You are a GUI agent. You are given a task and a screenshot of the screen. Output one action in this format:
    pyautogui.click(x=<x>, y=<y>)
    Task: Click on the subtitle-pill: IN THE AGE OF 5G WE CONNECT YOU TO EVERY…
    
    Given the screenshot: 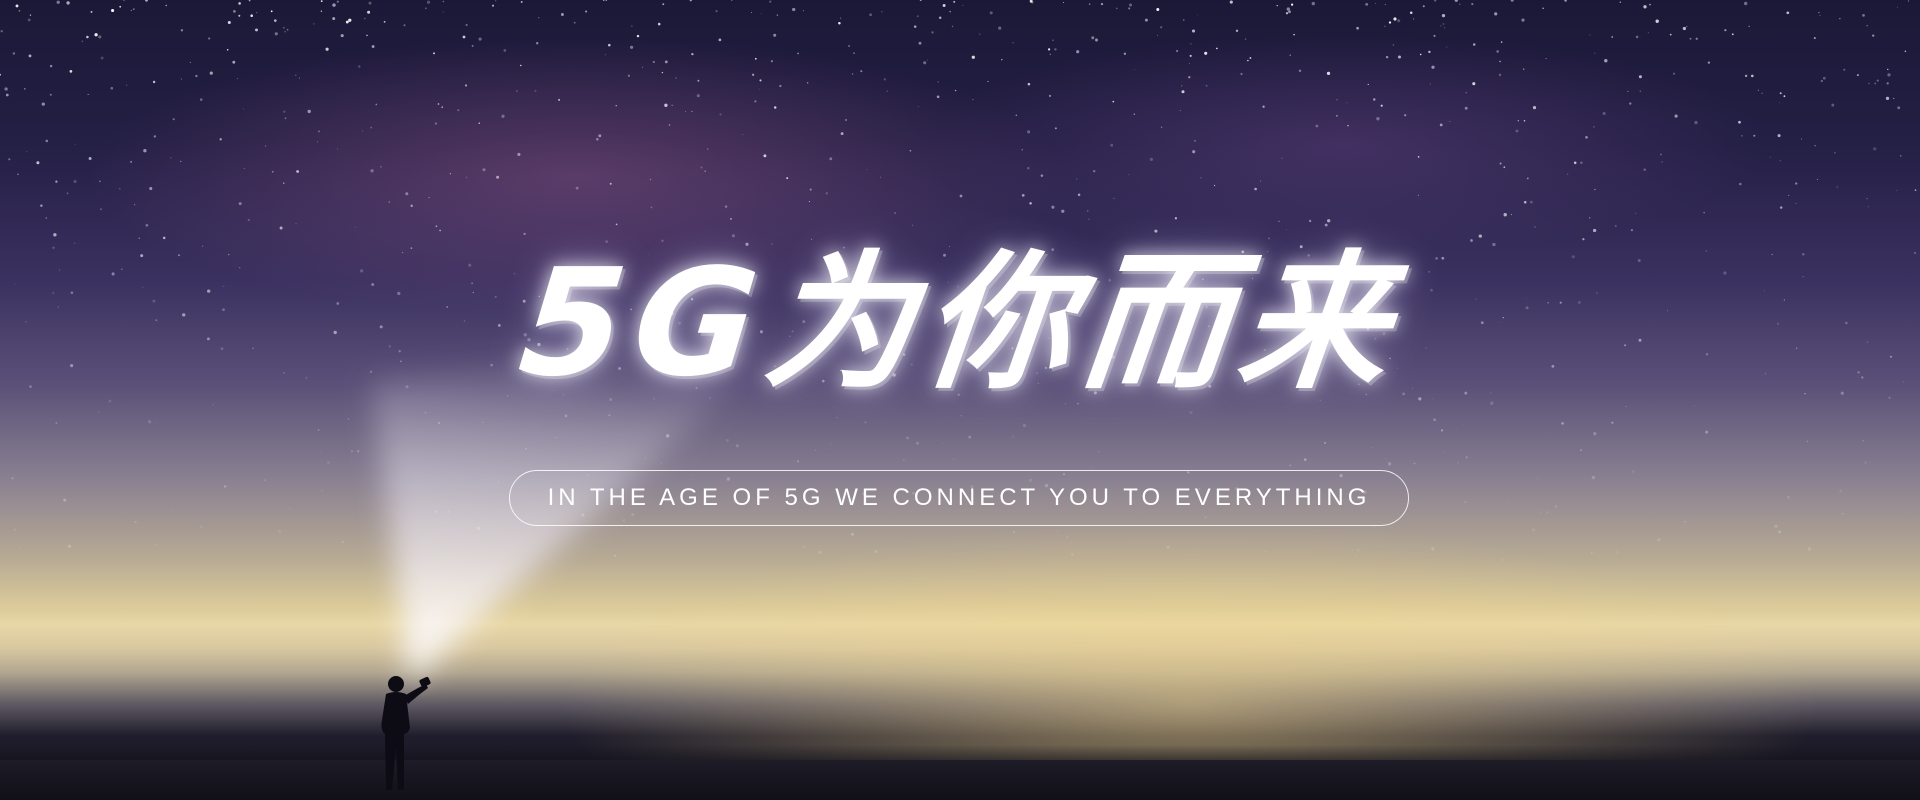 What is the action you would take?
    pyautogui.click(x=959, y=498)
    